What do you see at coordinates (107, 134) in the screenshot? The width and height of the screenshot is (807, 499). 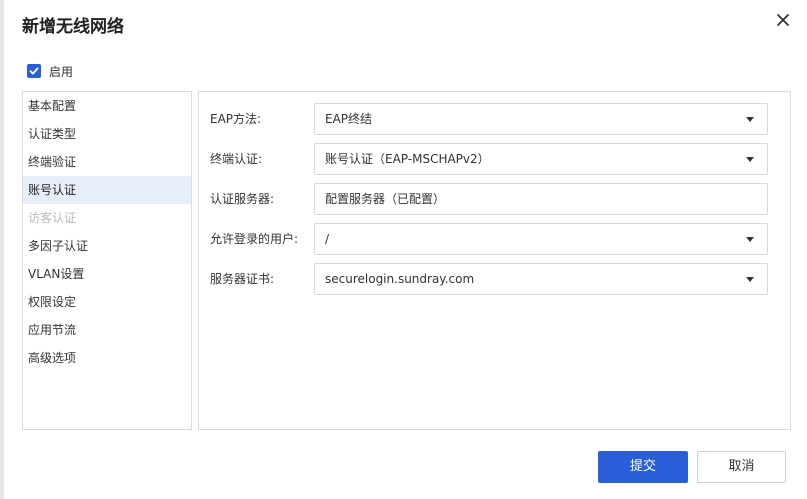 I see `nav-item-auth-type: 认证类型` at bounding box center [107, 134].